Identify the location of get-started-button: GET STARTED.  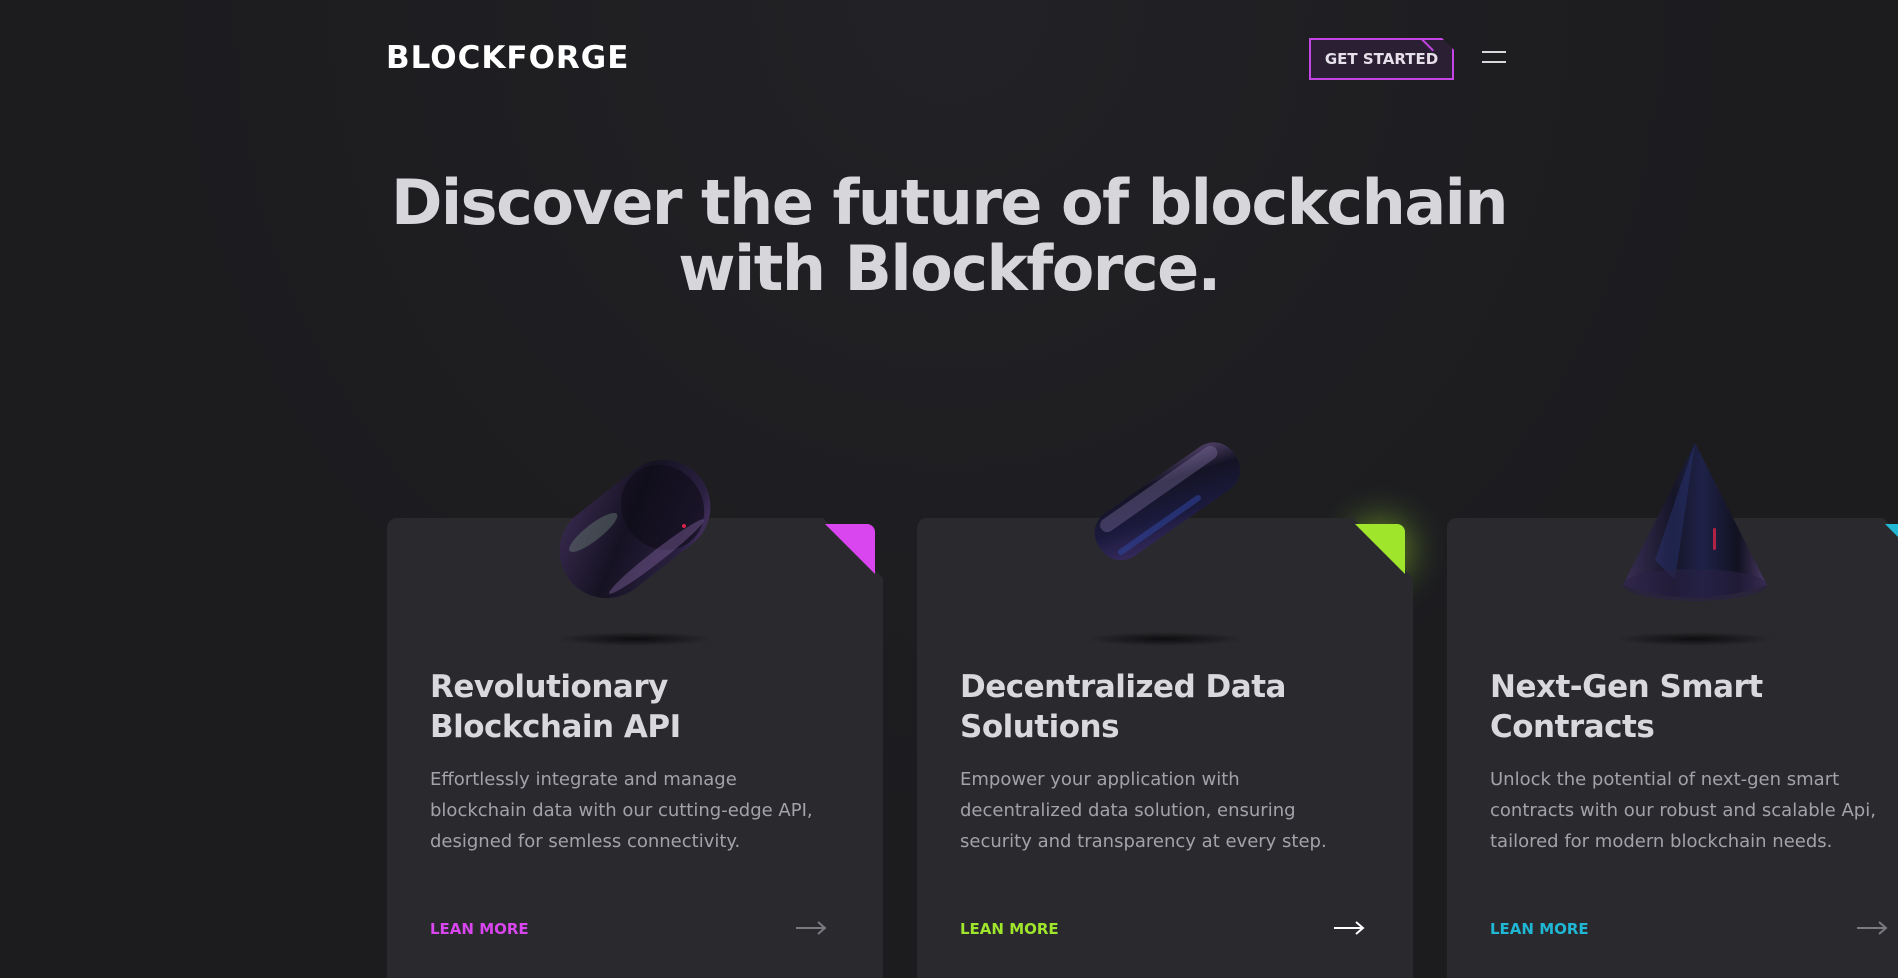
(1381, 59).